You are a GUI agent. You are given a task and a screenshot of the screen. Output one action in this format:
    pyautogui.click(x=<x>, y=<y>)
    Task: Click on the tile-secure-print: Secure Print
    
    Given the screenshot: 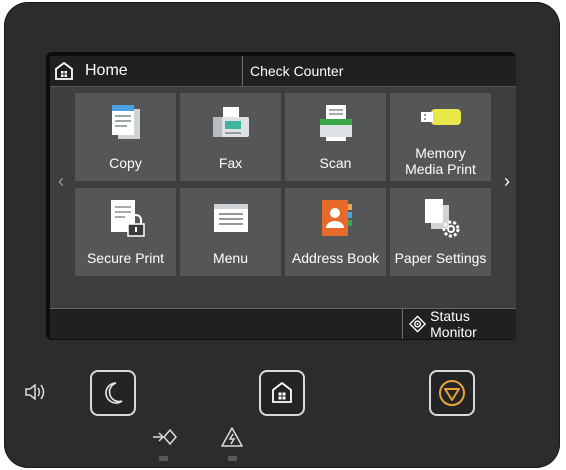 What is the action you would take?
    pyautogui.click(x=125, y=232)
    